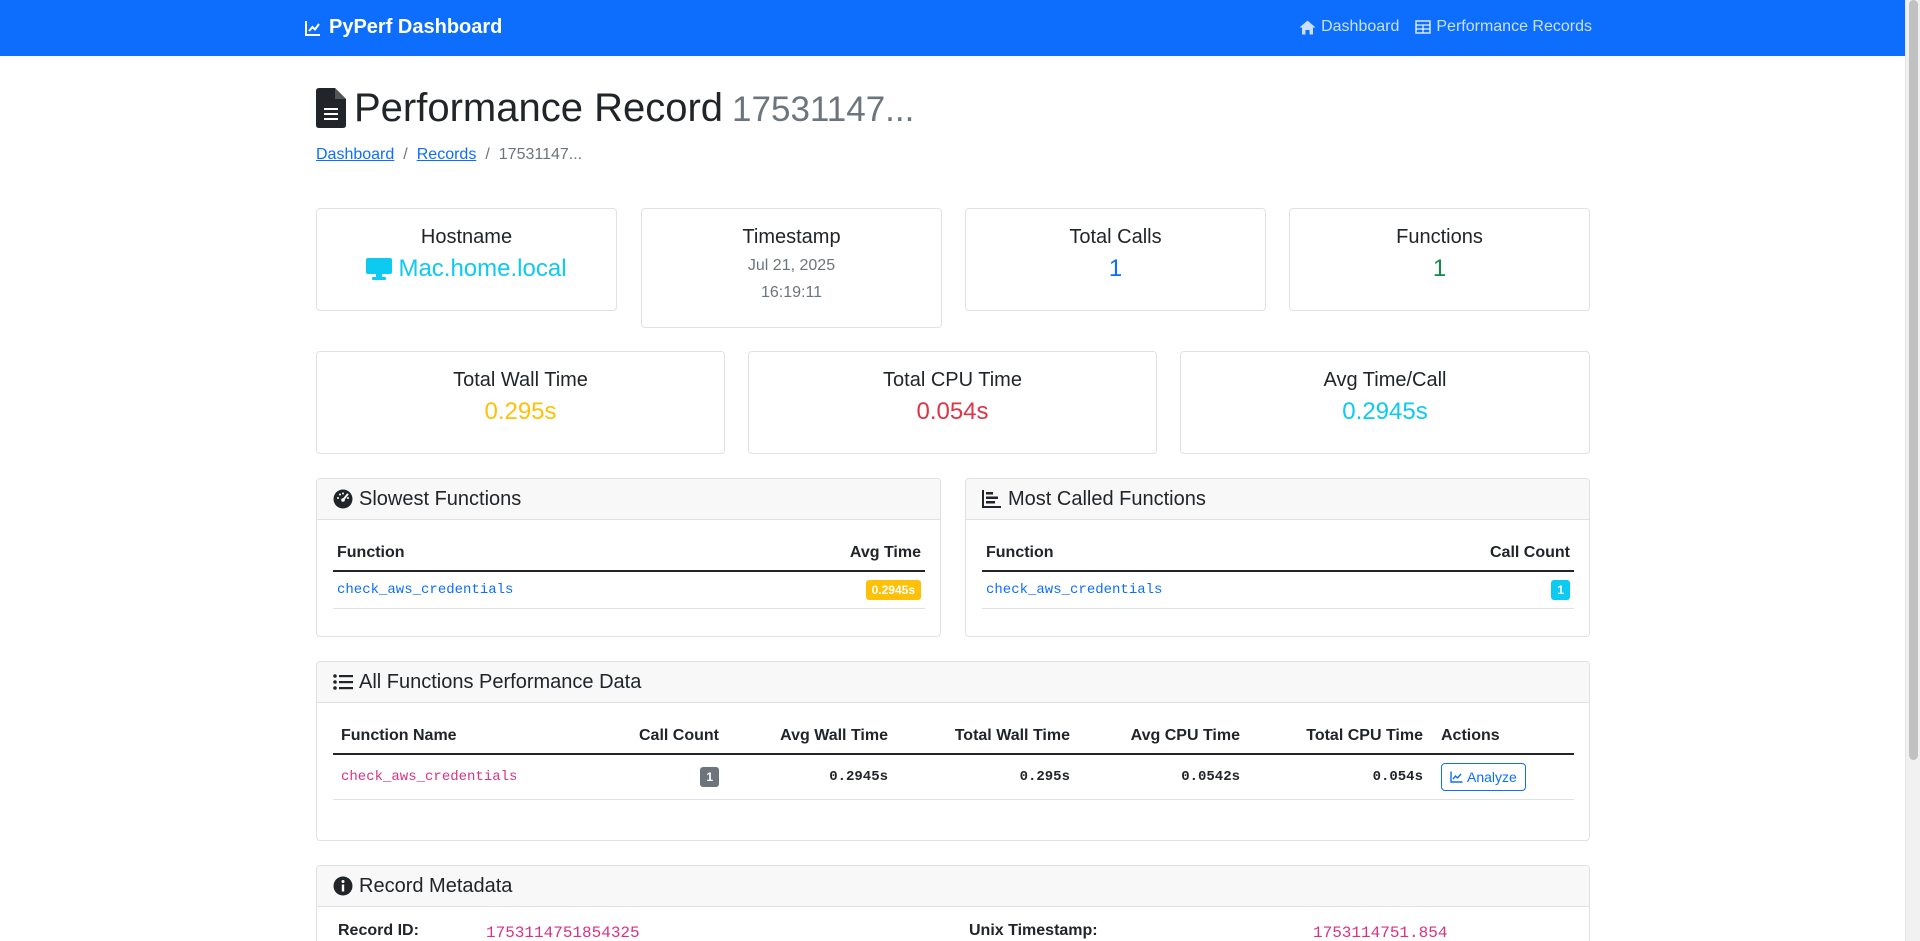 This screenshot has height=941, width=1920. What do you see at coordinates (1500, 737) in the screenshot?
I see `column-header: Actions` at bounding box center [1500, 737].